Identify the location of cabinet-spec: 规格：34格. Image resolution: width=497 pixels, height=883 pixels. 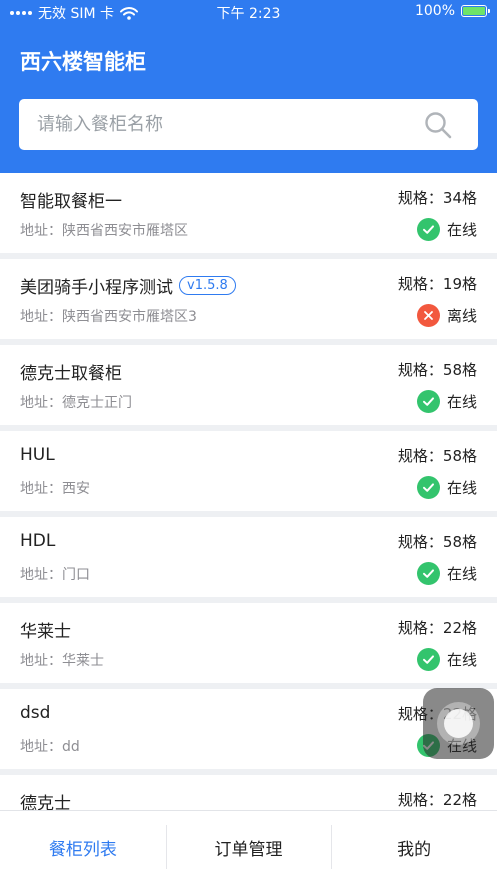
(437, 198).